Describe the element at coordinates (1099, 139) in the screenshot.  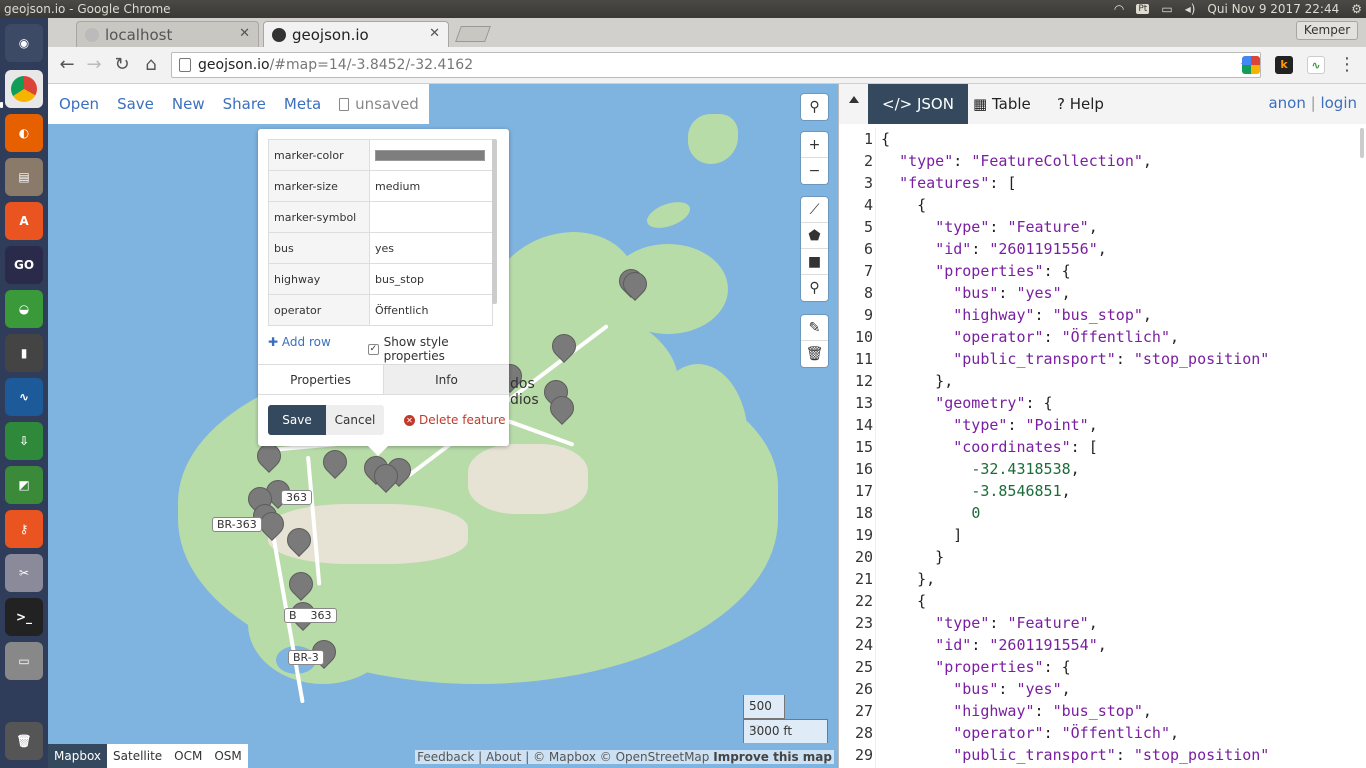
I see `code-line: 1{` at that location.